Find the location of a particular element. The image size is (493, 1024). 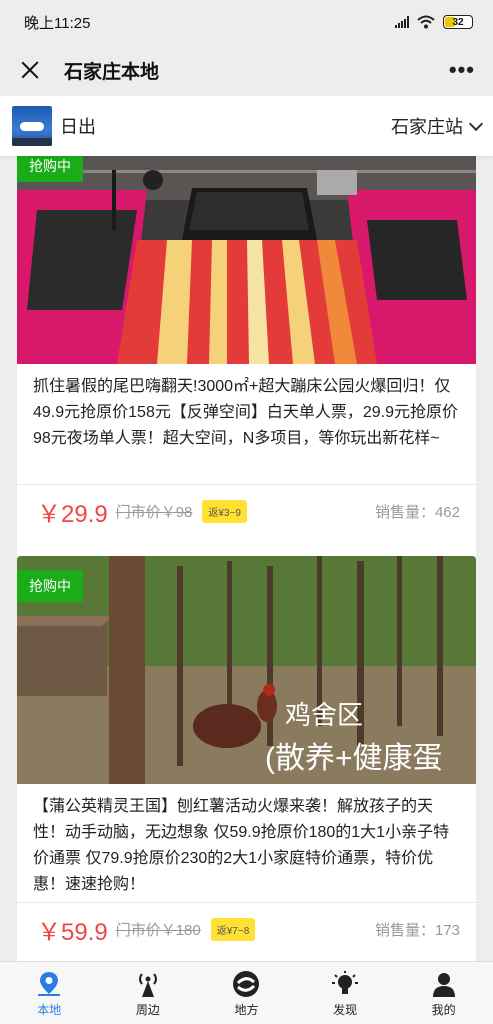

person-icon is located at coordinates (443, 984).